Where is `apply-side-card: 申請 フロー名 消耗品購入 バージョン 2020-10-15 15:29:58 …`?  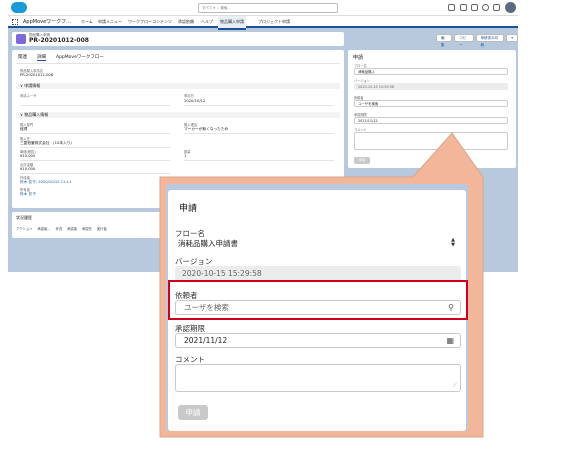 apply-side-card: 申請 フロー名 消耗品購入 バージョン 2020-10-15 15:29:58 … is located at coordinates (432, 109).